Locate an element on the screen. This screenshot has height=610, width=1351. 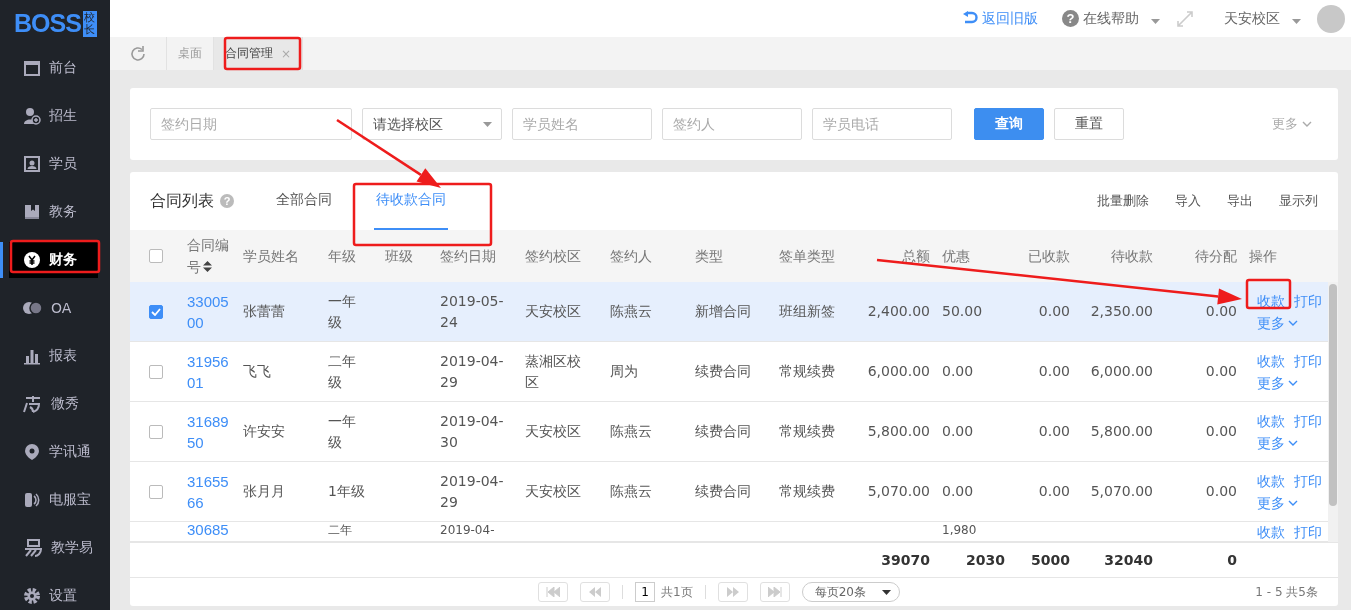
sidebar-item: 前台 is located at coordinates (55, 68).